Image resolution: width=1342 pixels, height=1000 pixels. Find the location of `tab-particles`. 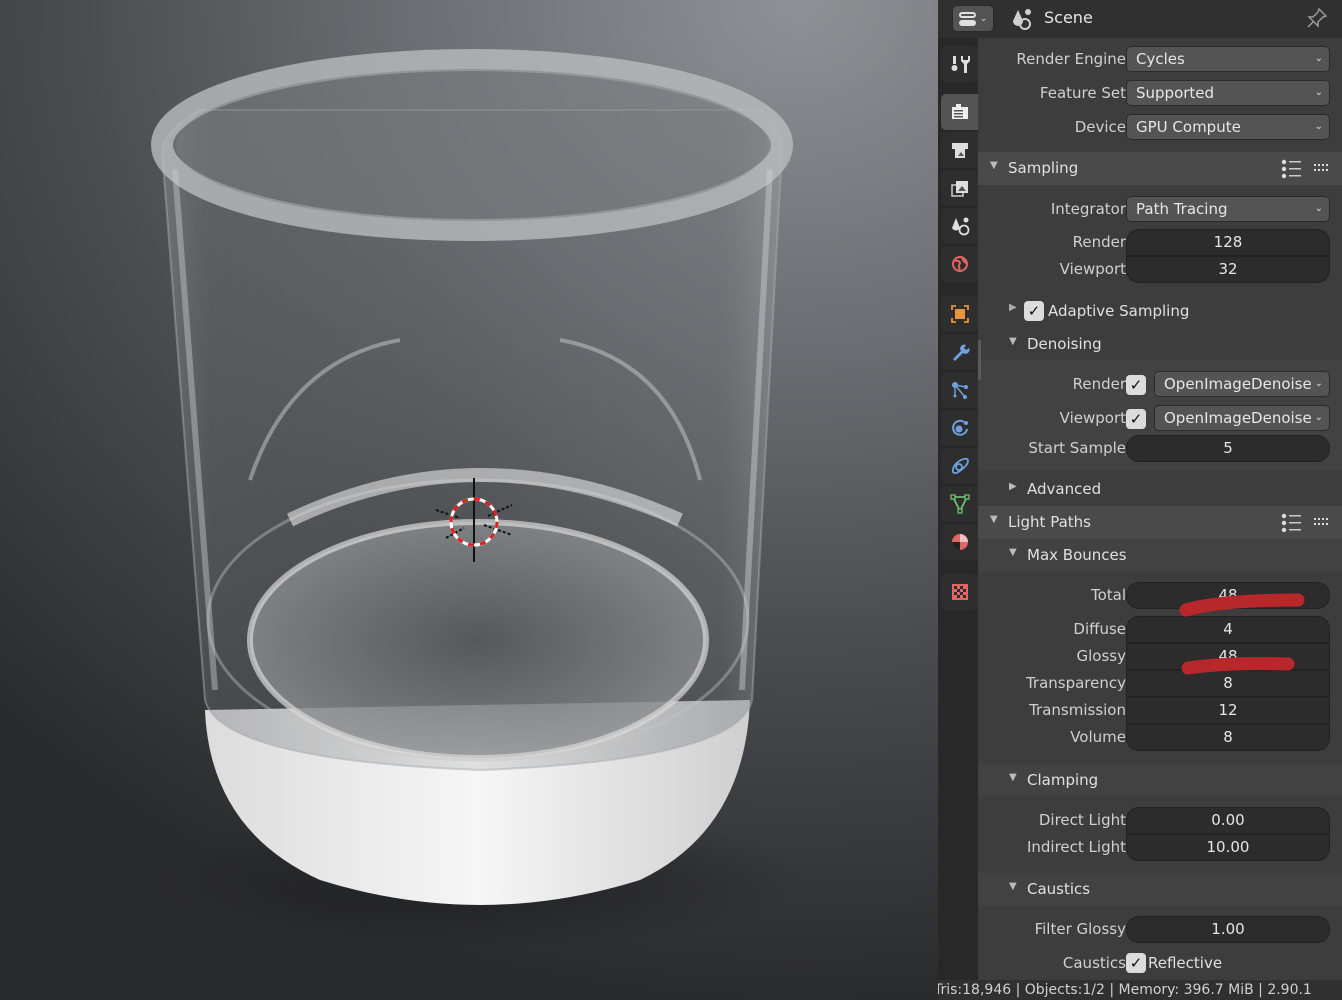

tab-particles is located at coordinates (959, 390).